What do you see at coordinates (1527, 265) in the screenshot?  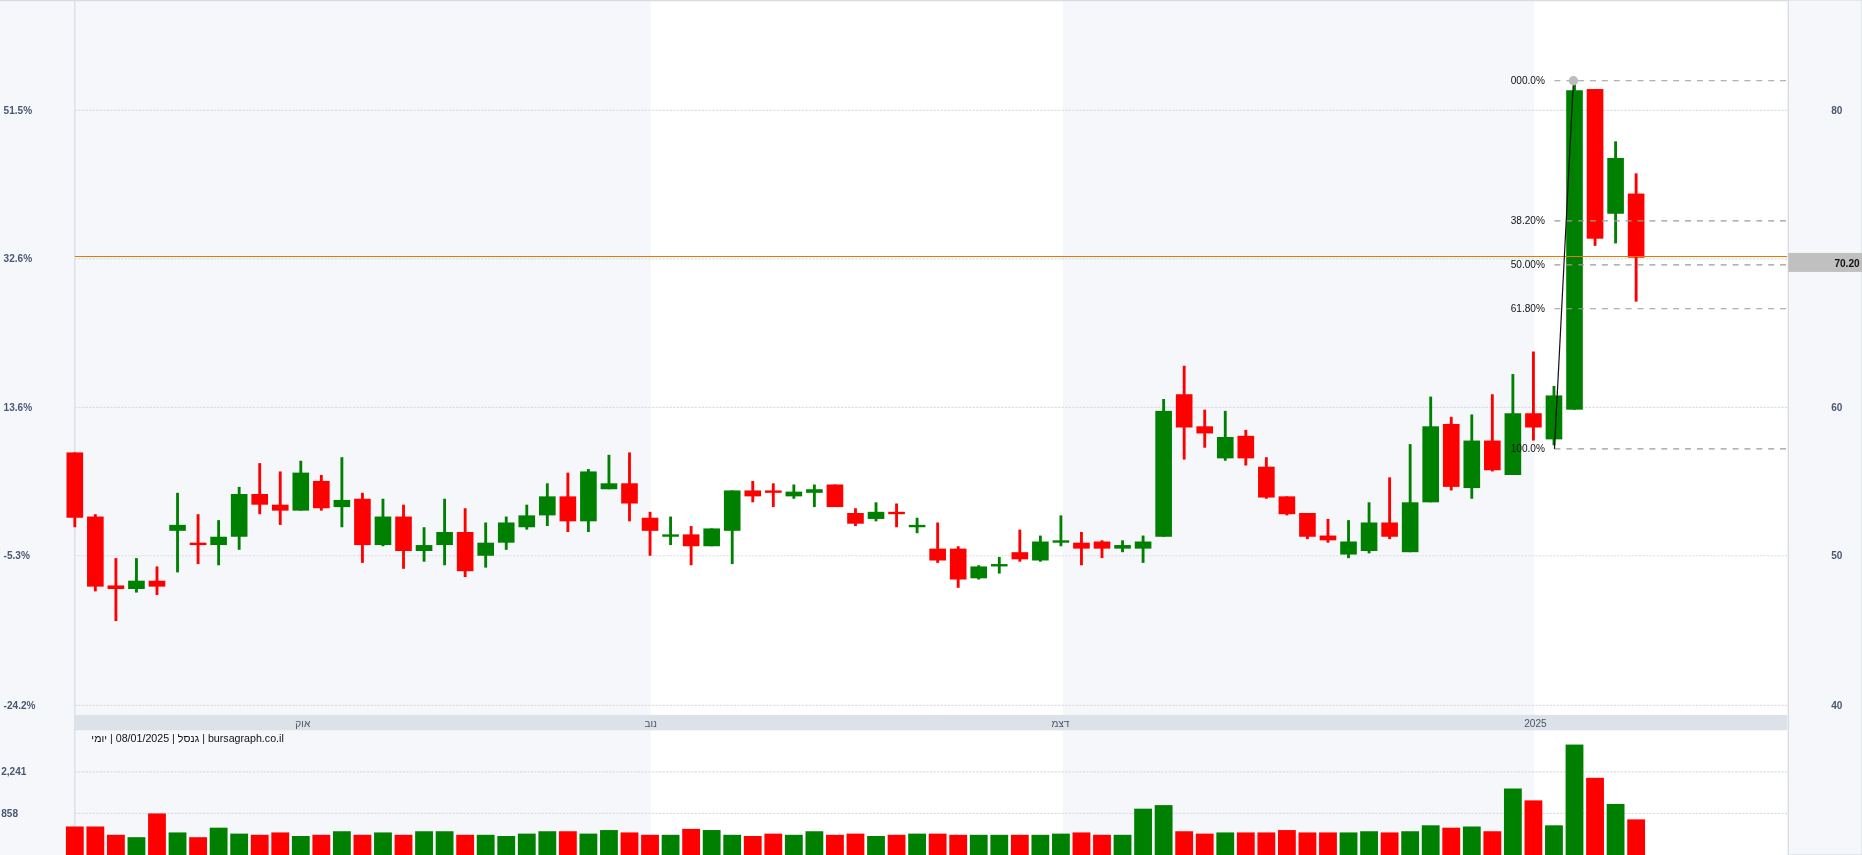 I see `fib-level-label: 50.00%` at bounding box center [1527, 265].